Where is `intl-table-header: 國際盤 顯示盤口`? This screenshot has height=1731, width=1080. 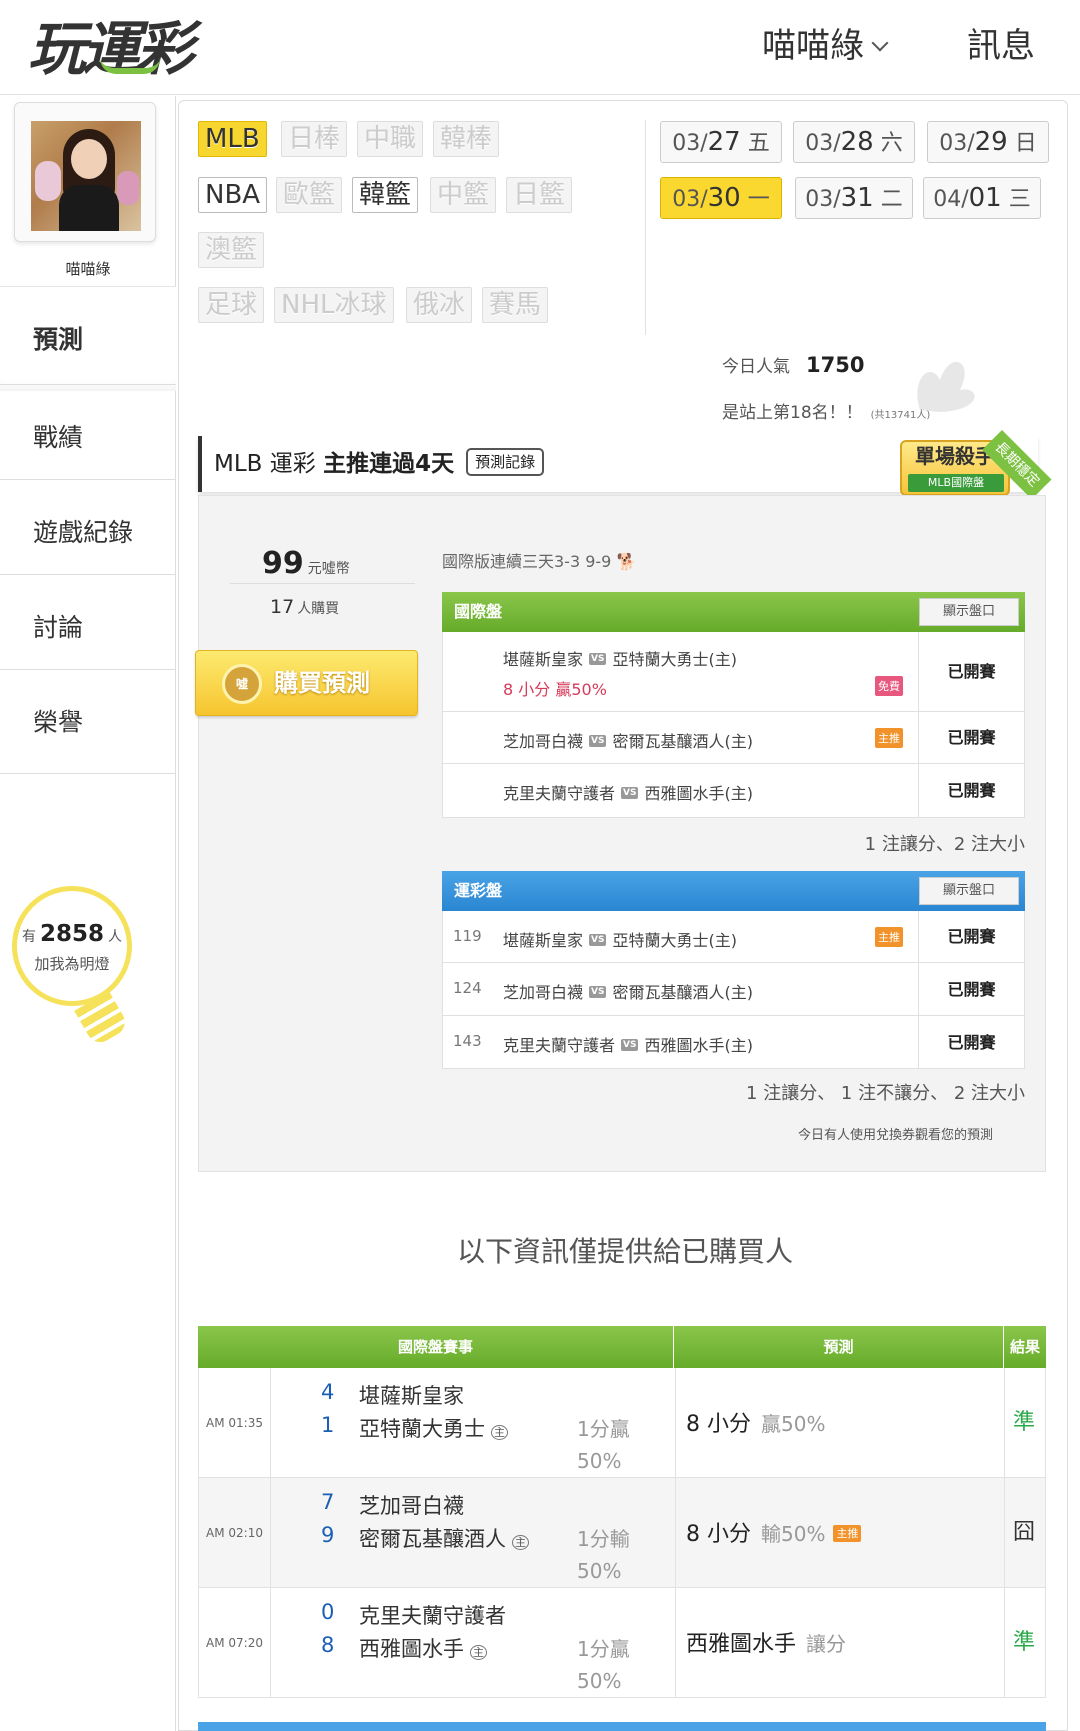 intl-table-header: 國際盤 顯示盤口 is located at coordinates (733, 612).